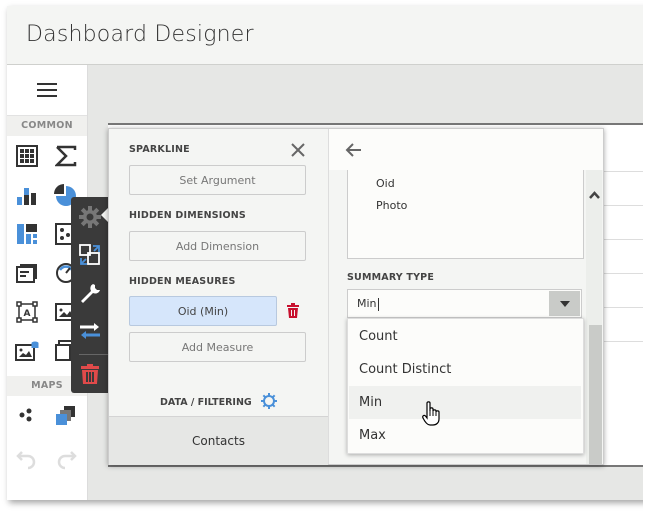 Image resolution: width=669 pixels, height=515 pixels. I want to click on field-item: Oid, so click(385, 183).